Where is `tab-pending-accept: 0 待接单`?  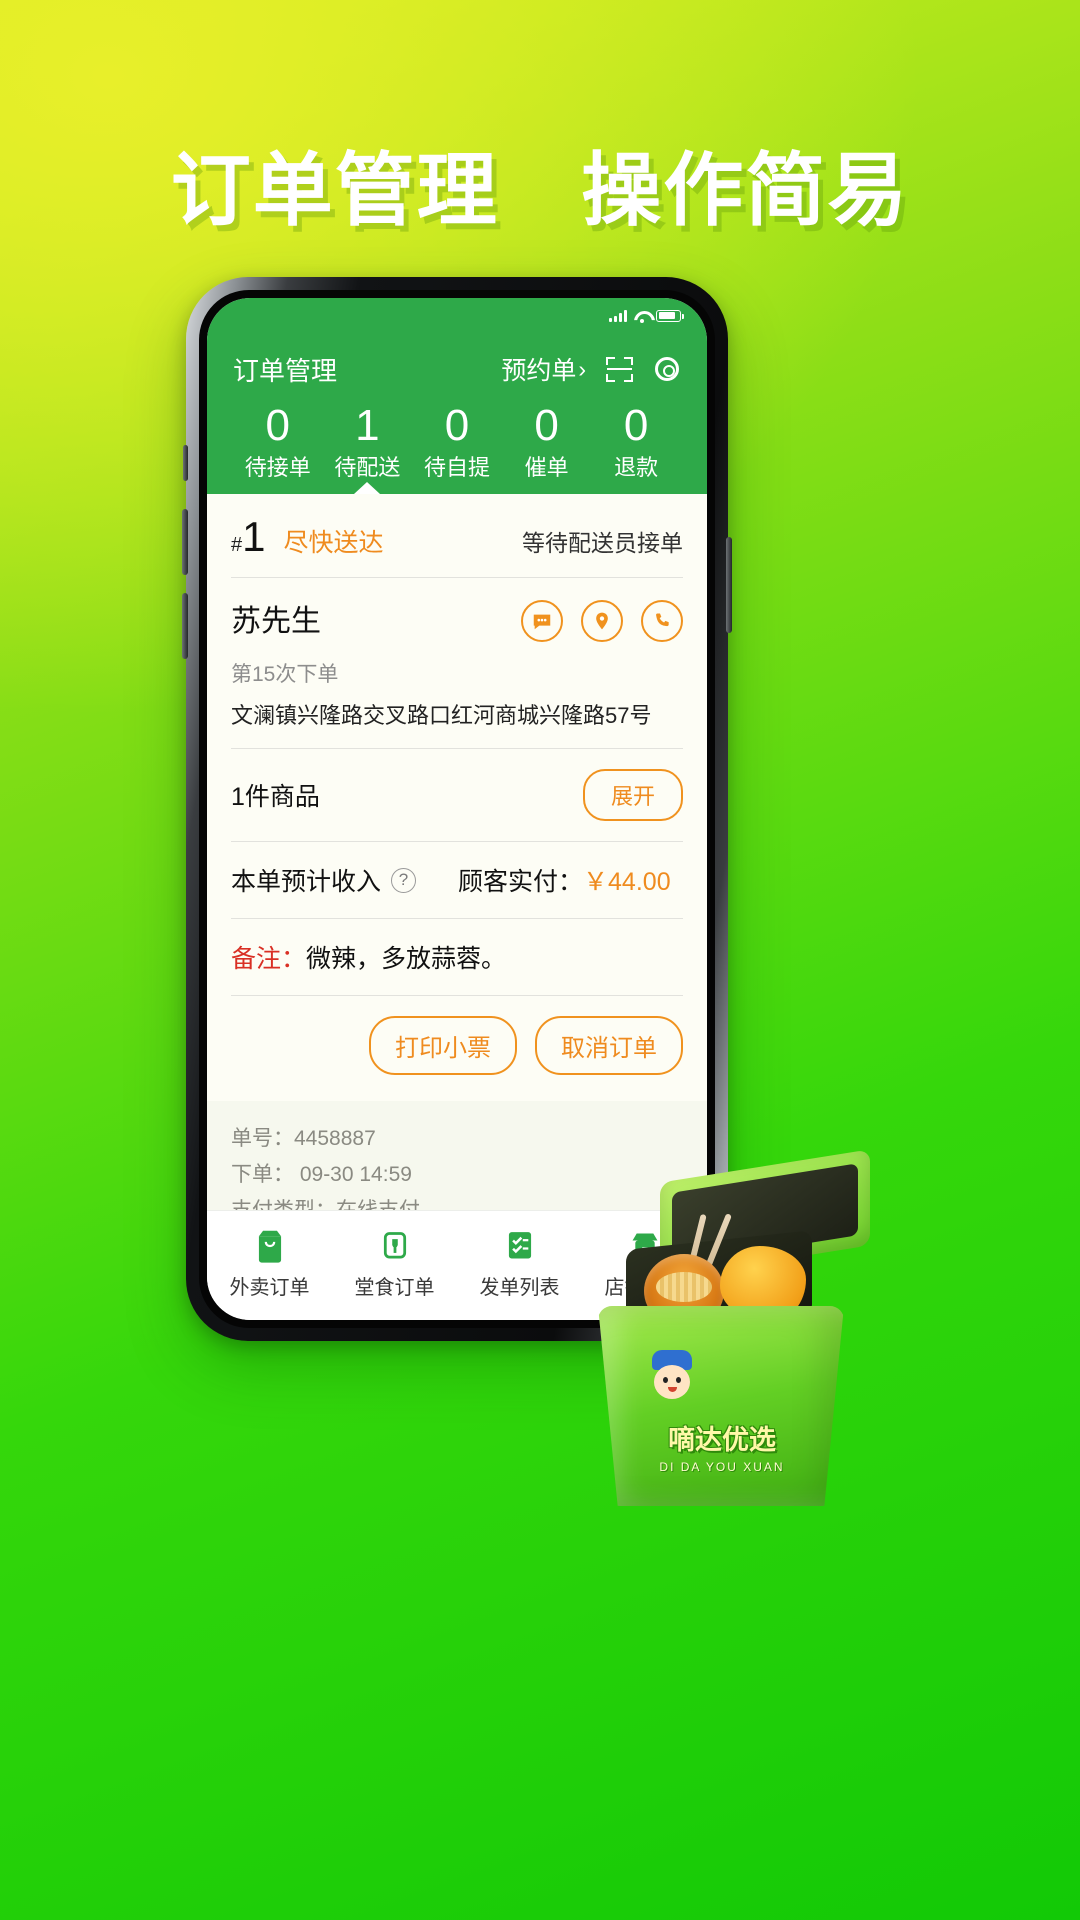 tab-pending-accept: 0 待接单 is located at coordinates (278, 444).